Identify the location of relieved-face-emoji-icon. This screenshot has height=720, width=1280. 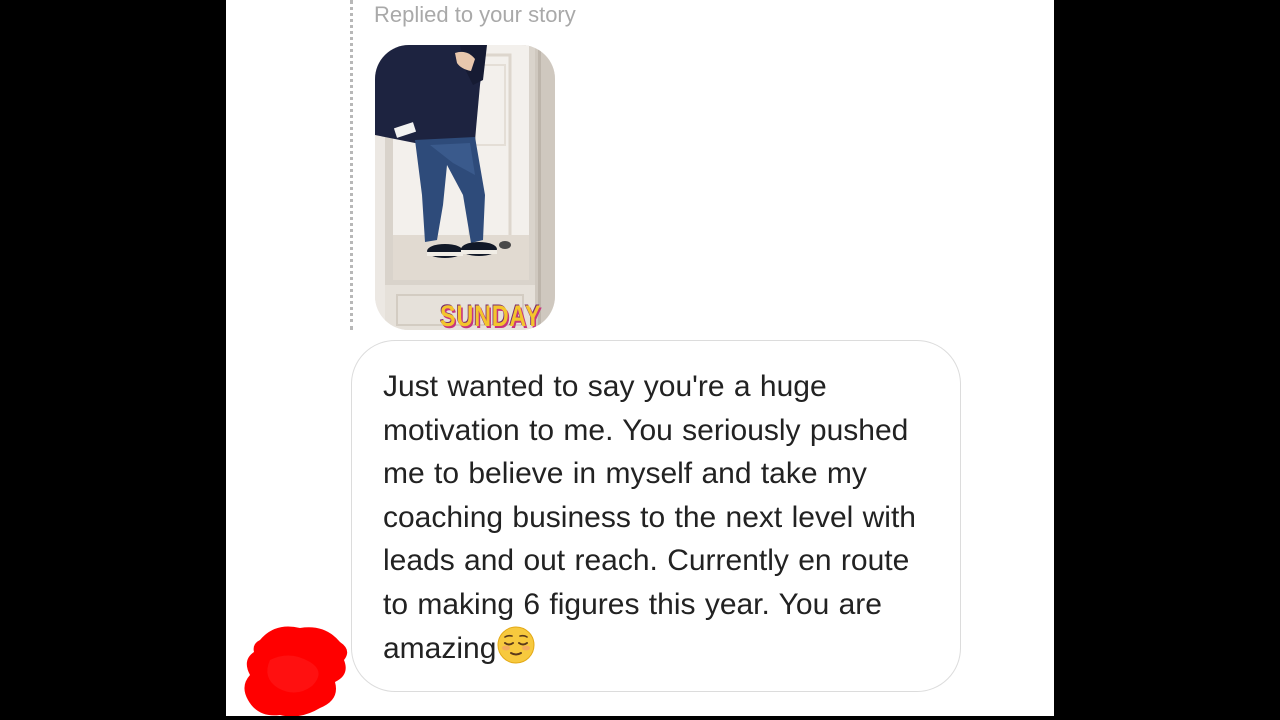
(516, 651).